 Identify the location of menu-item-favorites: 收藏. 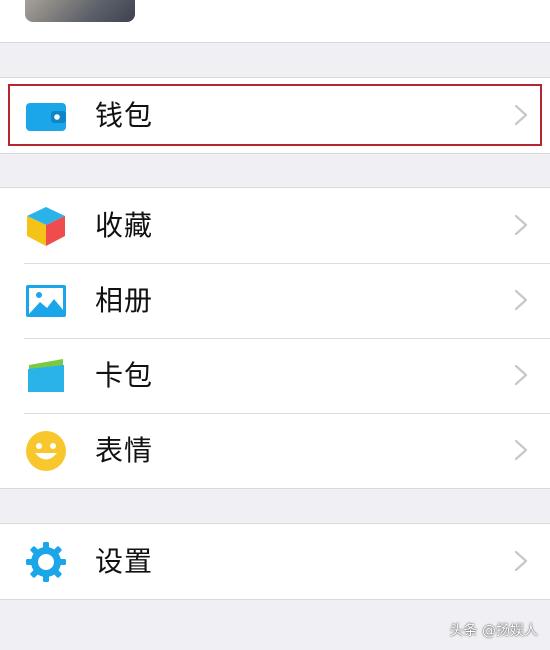
(275, 225).